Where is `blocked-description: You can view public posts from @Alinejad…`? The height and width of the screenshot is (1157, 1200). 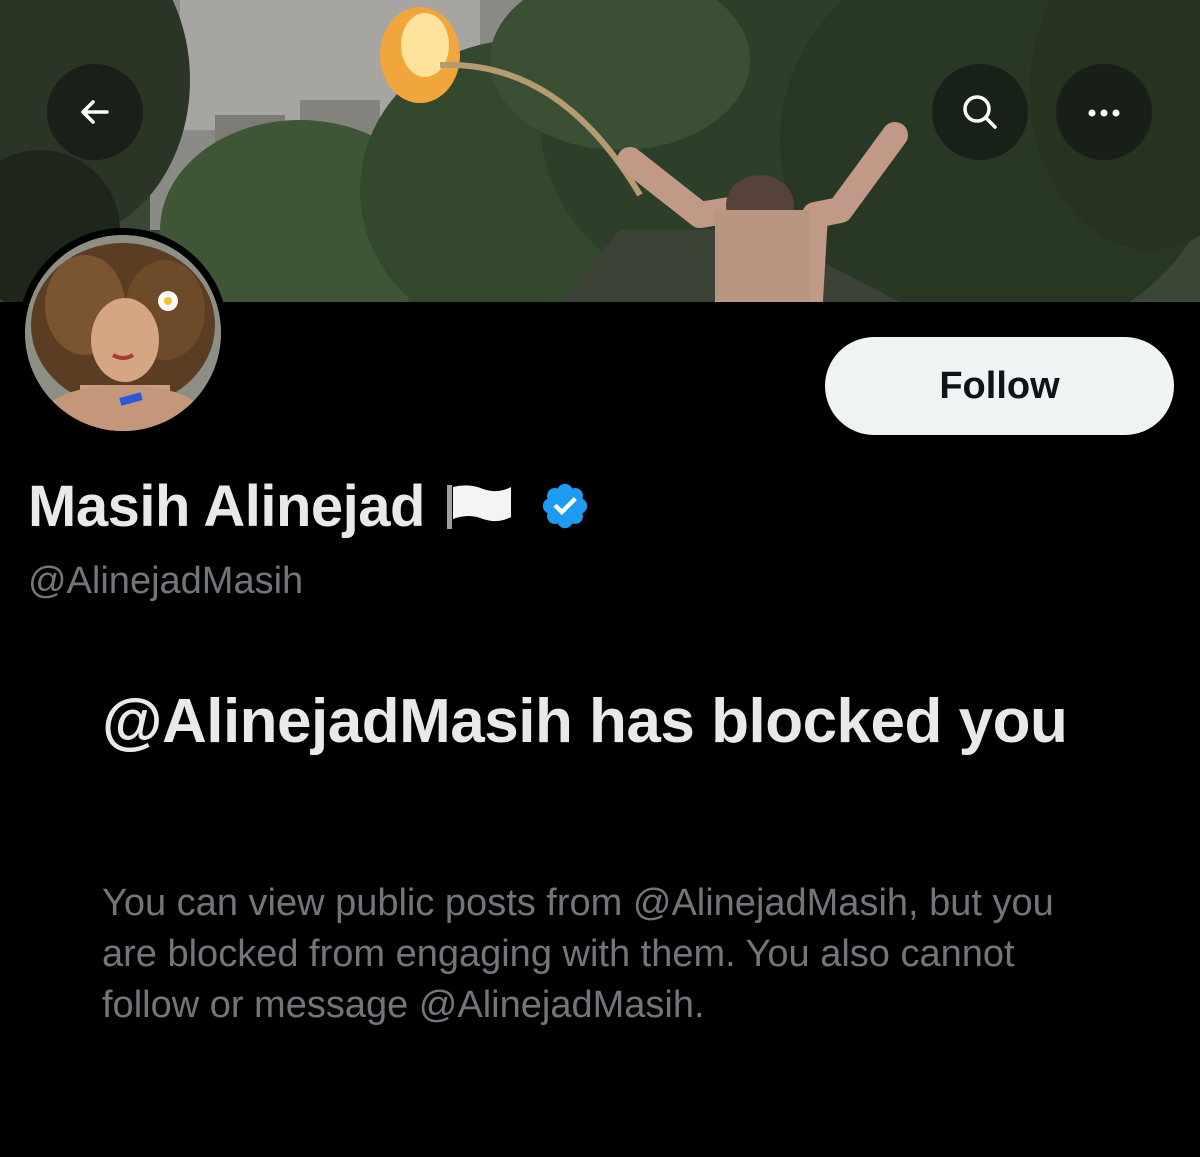 blocked-description: You can view public posts from @Alinejad… is located at coordinates (578, 954).